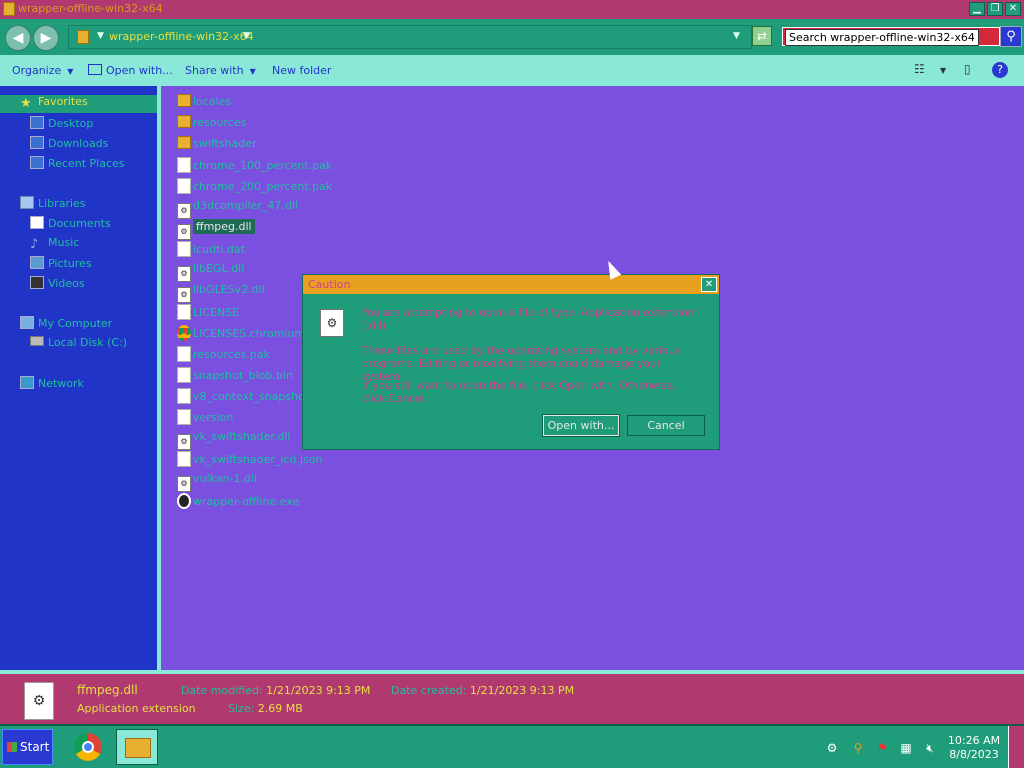 The image size is (1024, 768). Describe the element at coordinates (974, 754) in the screenshot. I see `clock-date: 8/8/2023` at that location.